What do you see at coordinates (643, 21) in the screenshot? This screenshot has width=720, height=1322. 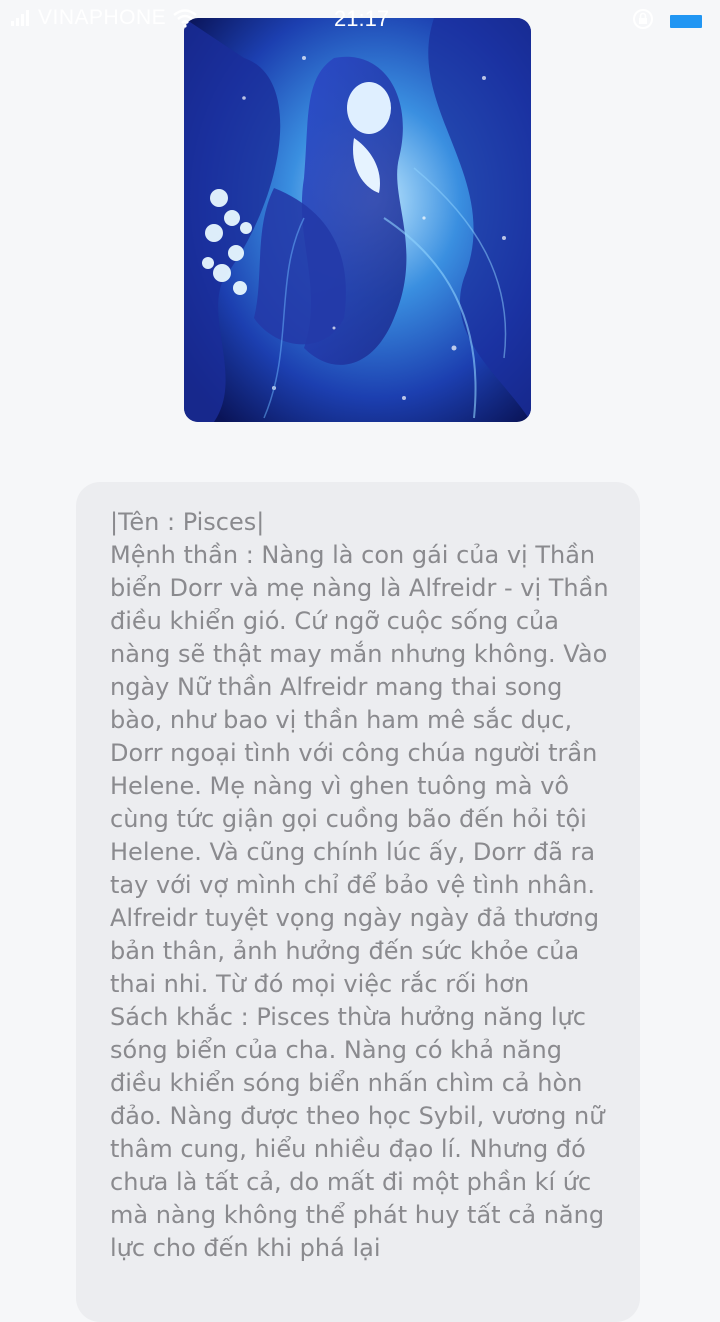 I see `rotation-lock-icon` at bounding box center [643, 21].